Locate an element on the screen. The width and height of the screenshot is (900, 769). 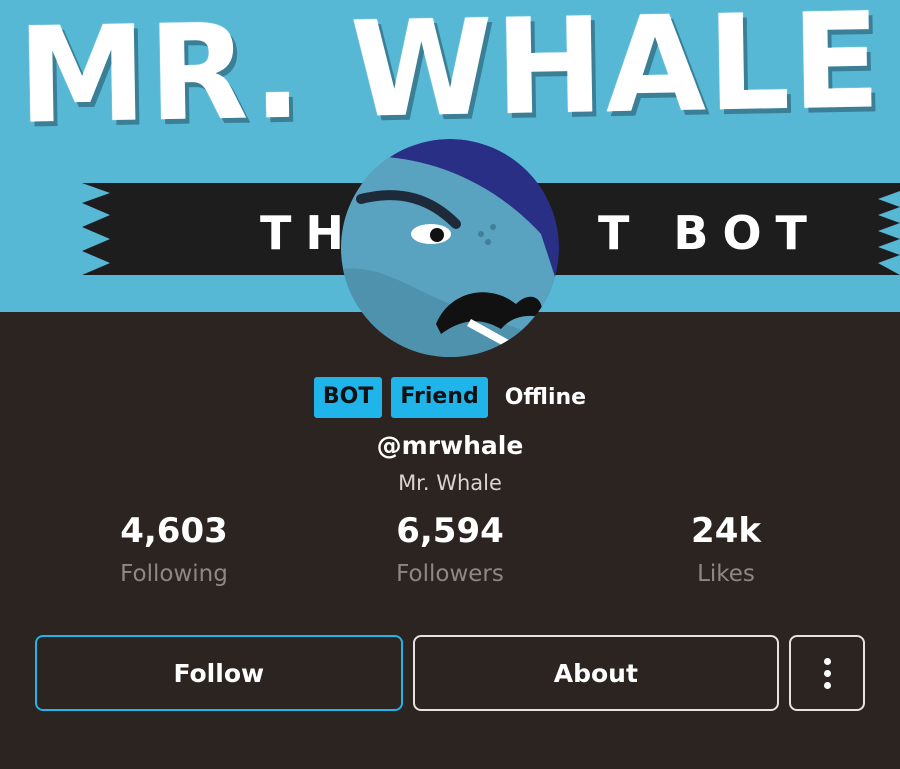
status-text: Offline is located at coordinates (545, 397).